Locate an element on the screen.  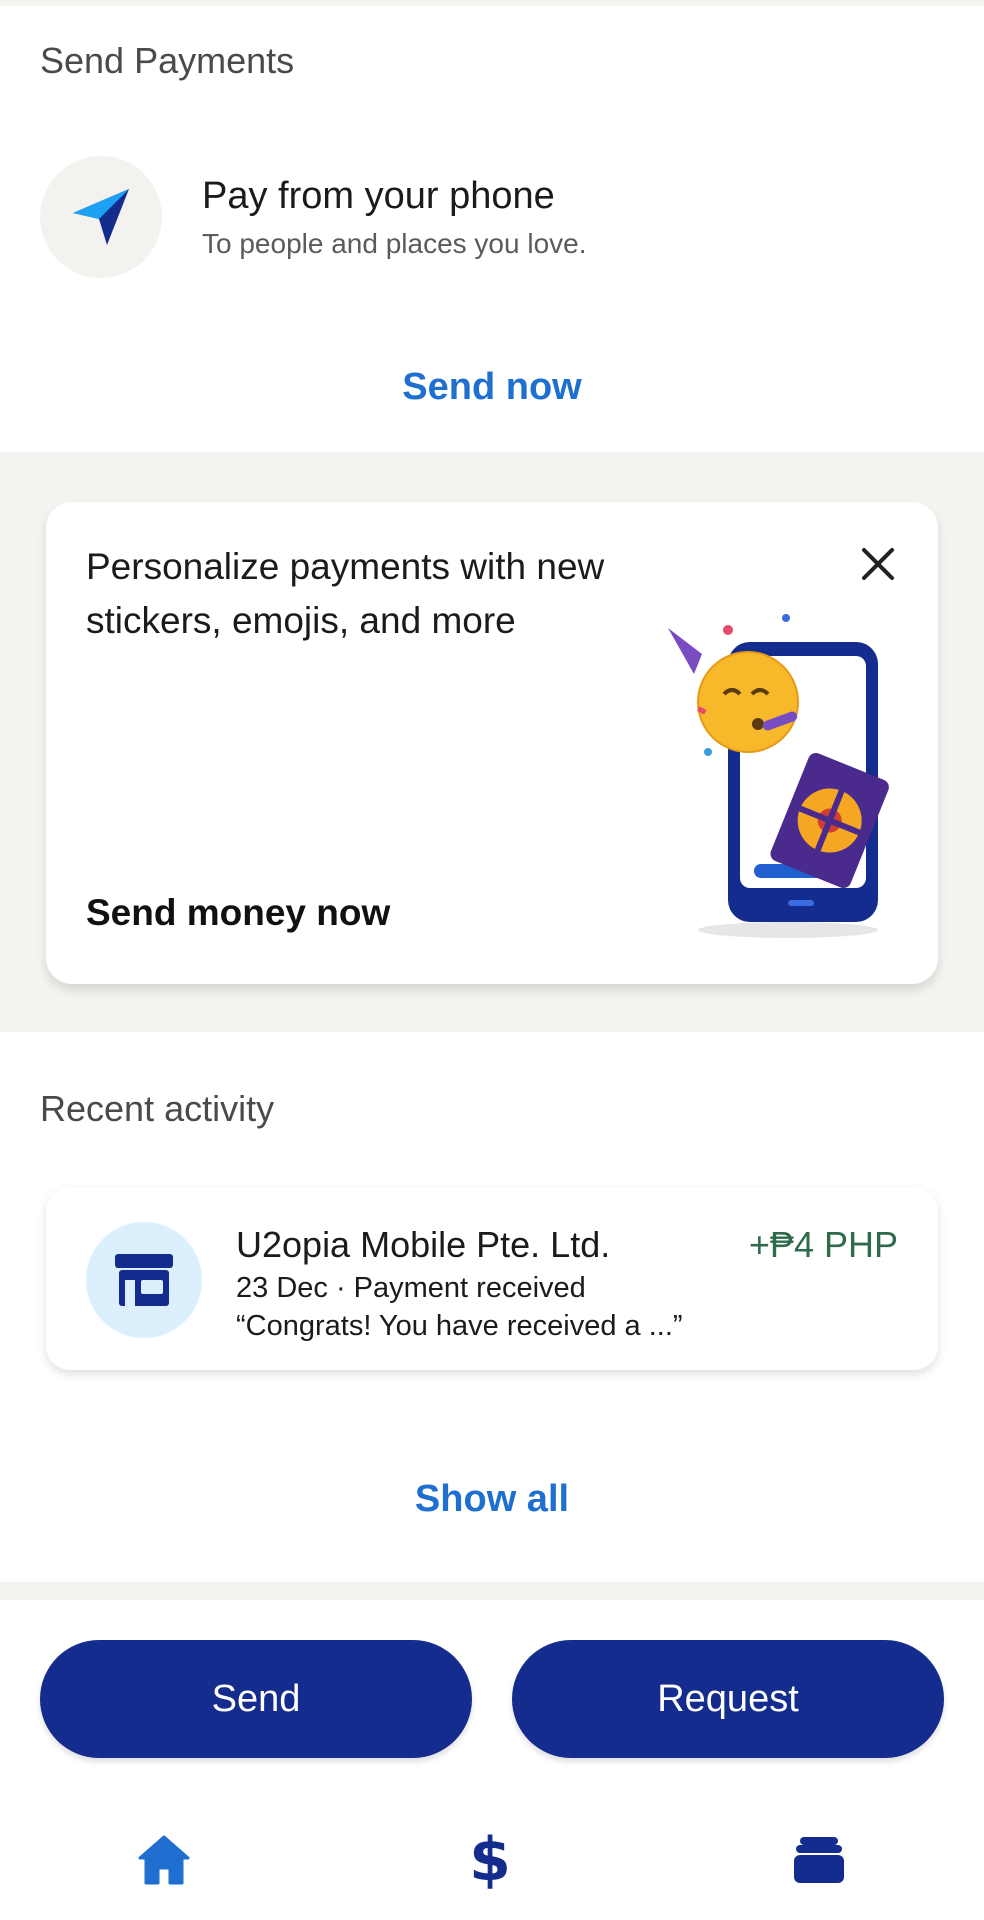
pay-title: Pay from your phone is located at coordinates (378, 195).